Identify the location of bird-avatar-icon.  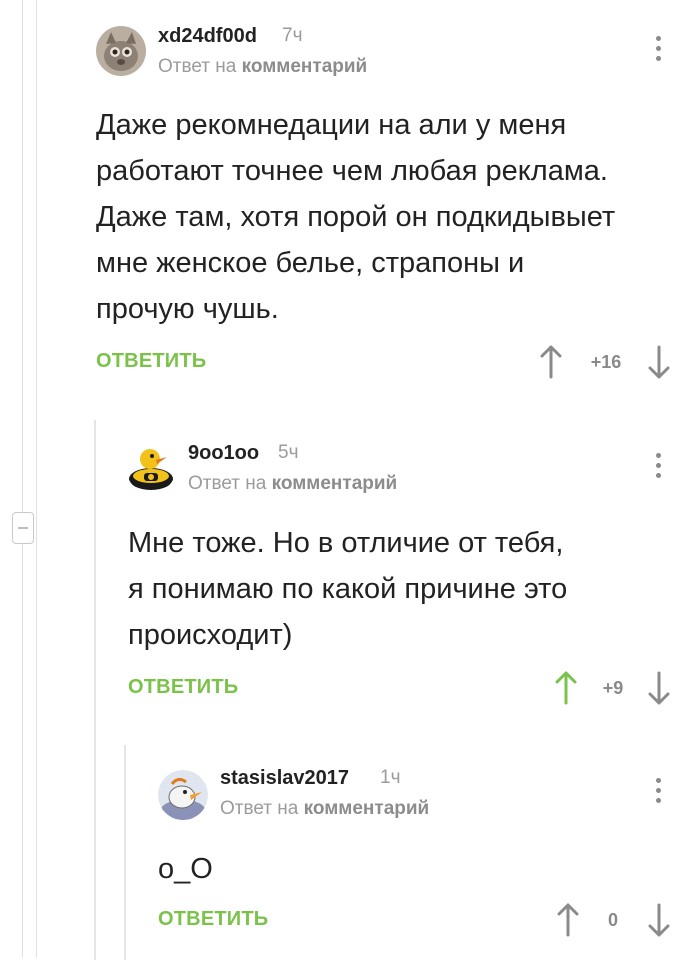
(183, 795).